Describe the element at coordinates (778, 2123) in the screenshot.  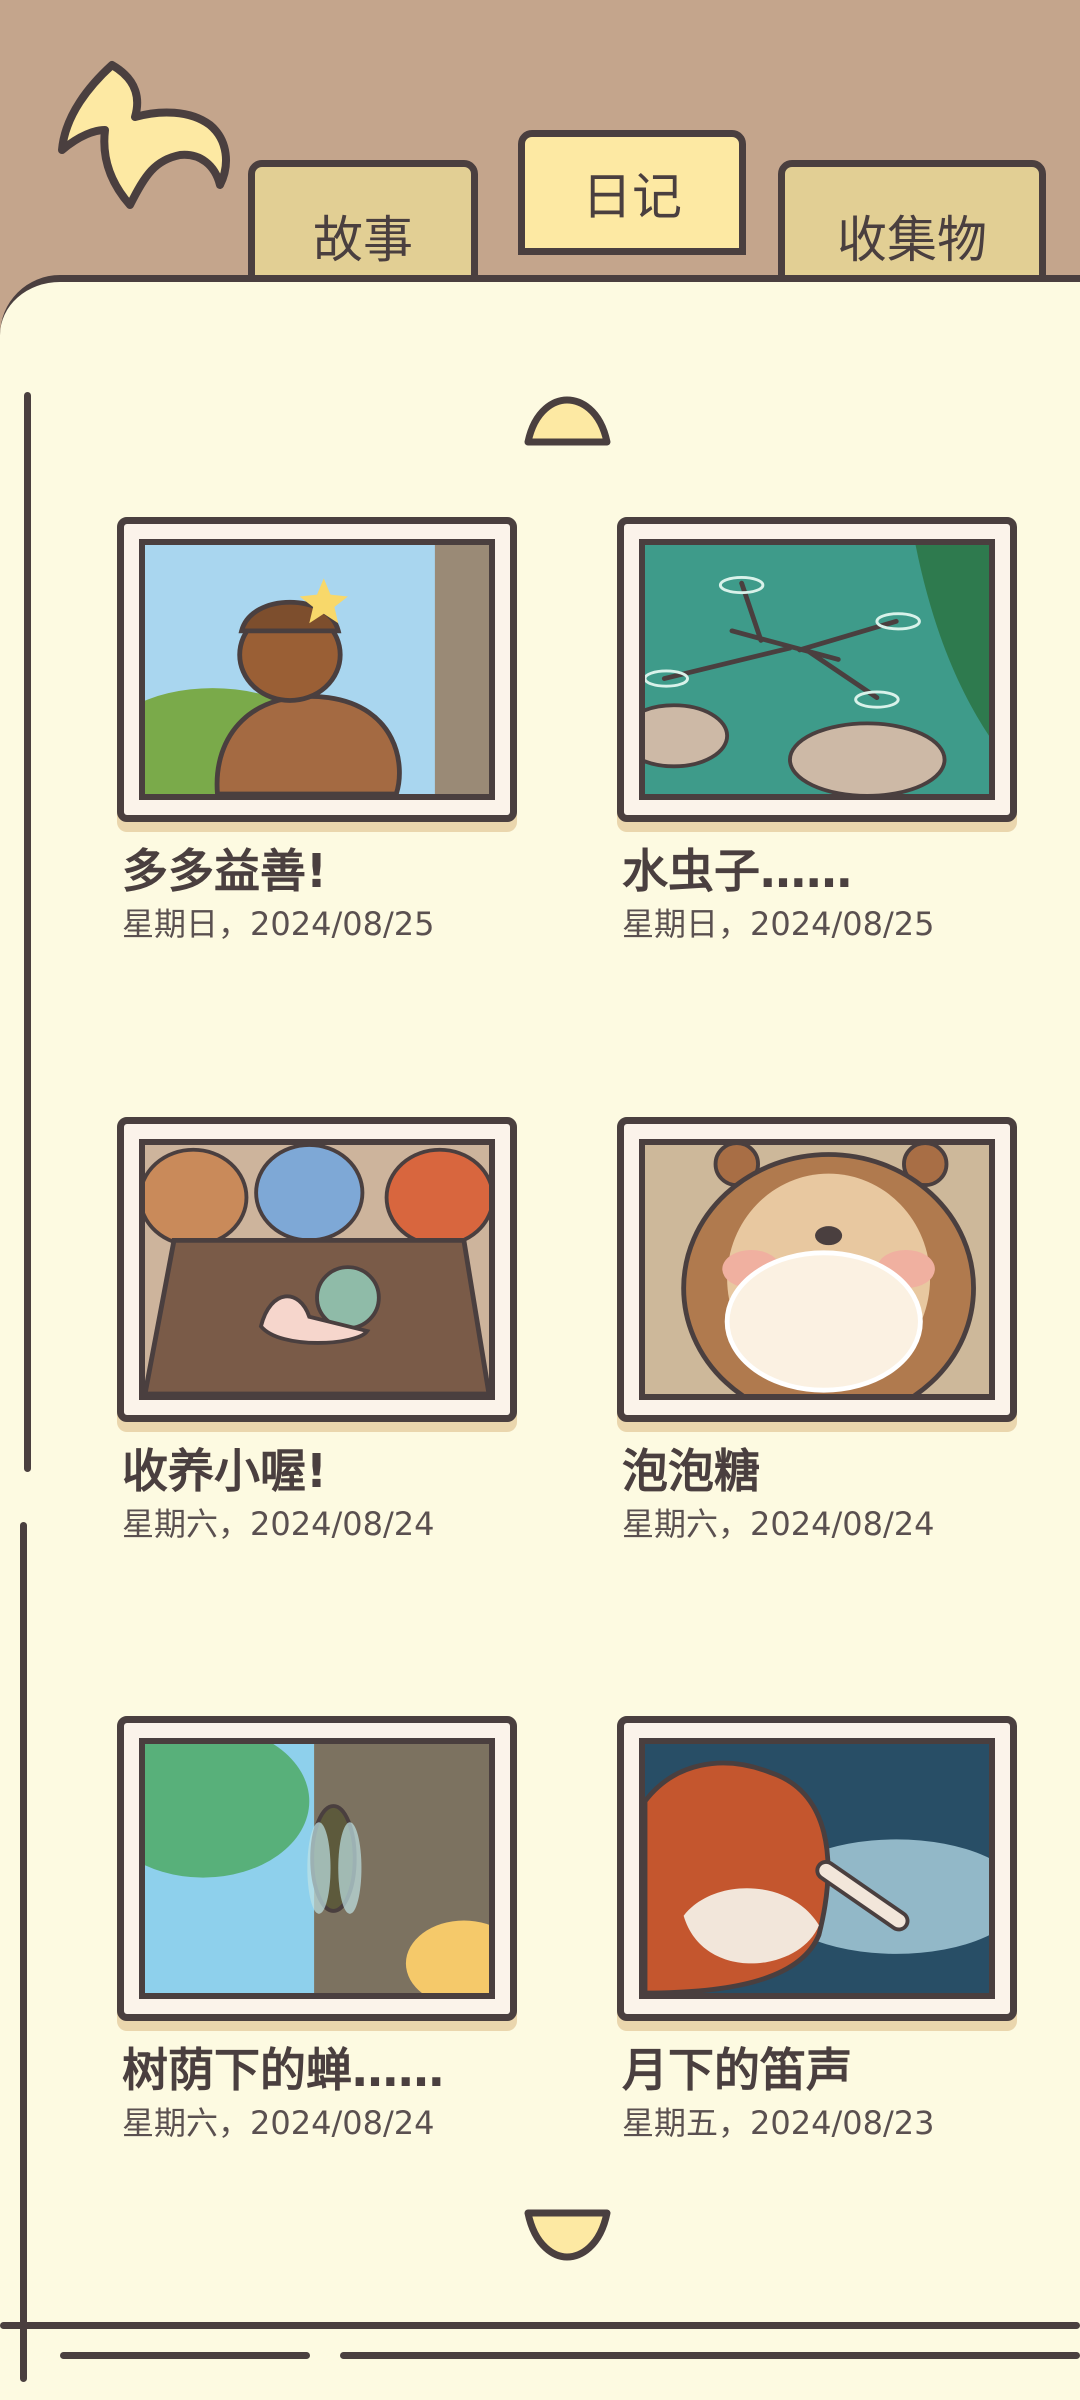
I see `entry-date: 星期五，2024/08/23` at that location.